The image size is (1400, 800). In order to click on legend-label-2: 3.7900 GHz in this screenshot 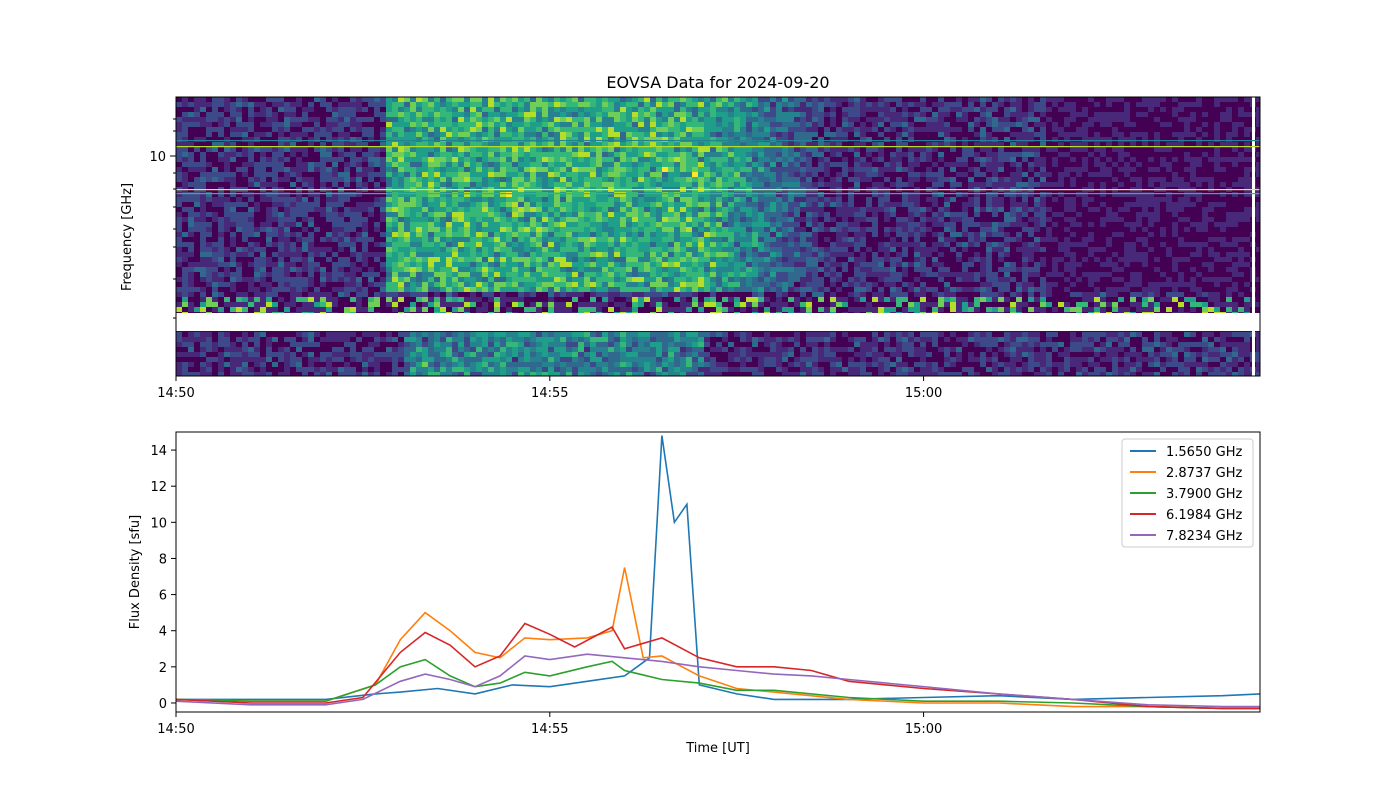, I will do `click(1204, 494)`.